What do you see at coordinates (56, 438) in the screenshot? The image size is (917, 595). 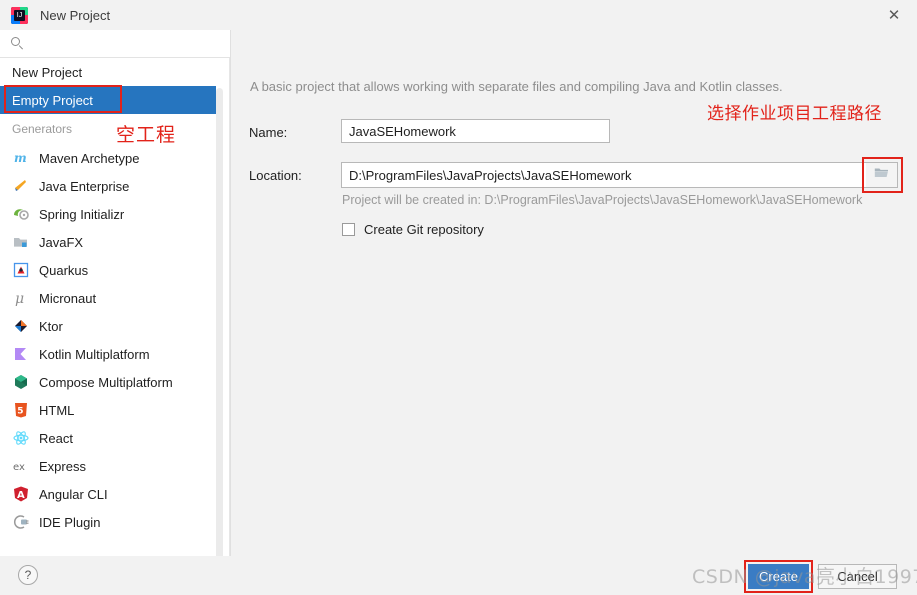 I see `generator-item-label: React` at bounding box center [56, 438].